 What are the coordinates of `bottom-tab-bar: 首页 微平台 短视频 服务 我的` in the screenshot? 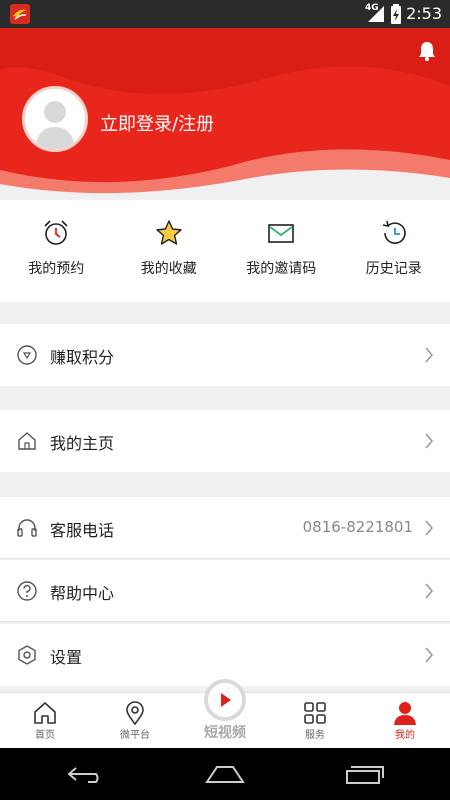 It's located at (225, 714).